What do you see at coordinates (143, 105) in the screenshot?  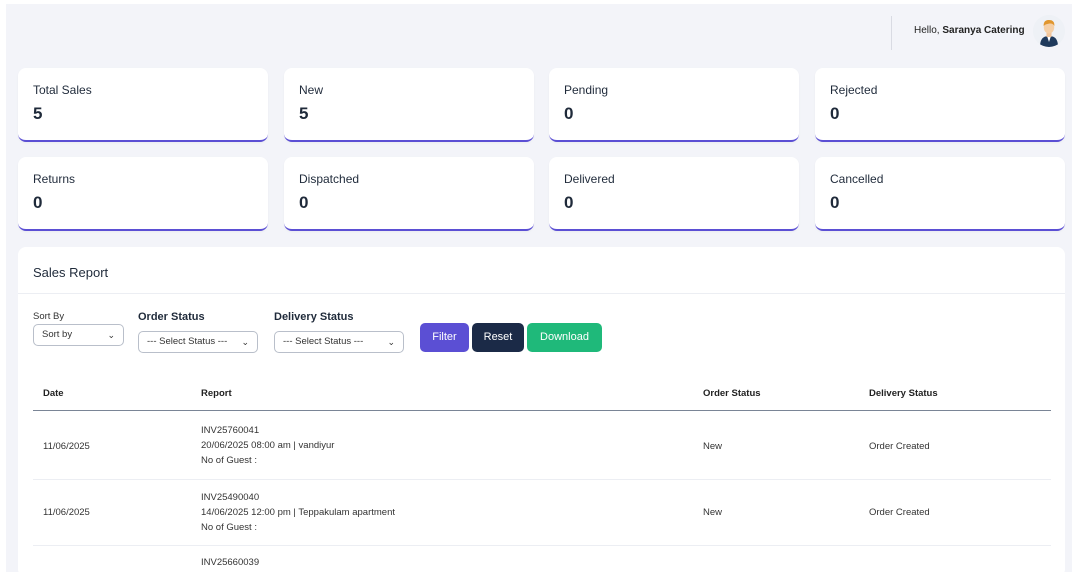 I see `stat-card-total-sales: Total Sales 5` at bounding box center [143, 105].